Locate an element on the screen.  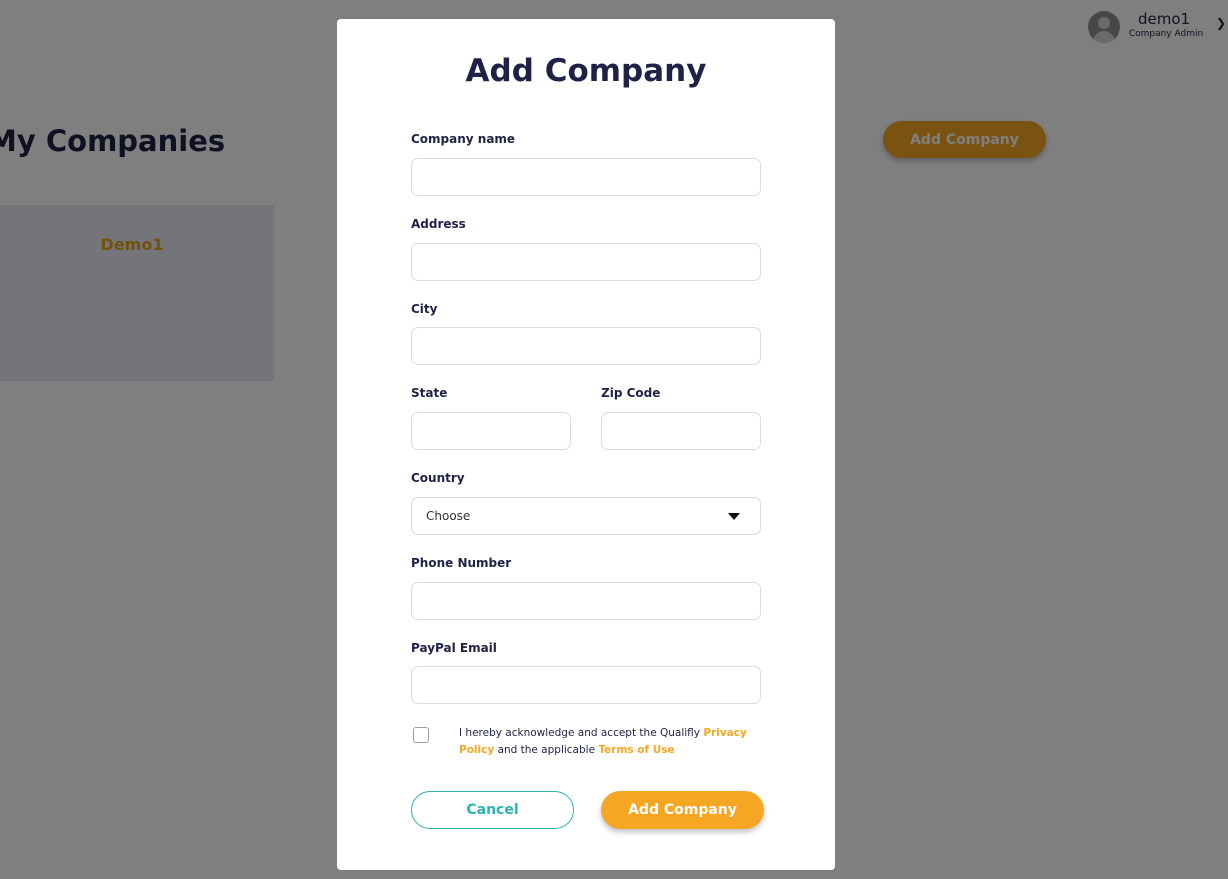
city-input is located at coordinates (586, 346).